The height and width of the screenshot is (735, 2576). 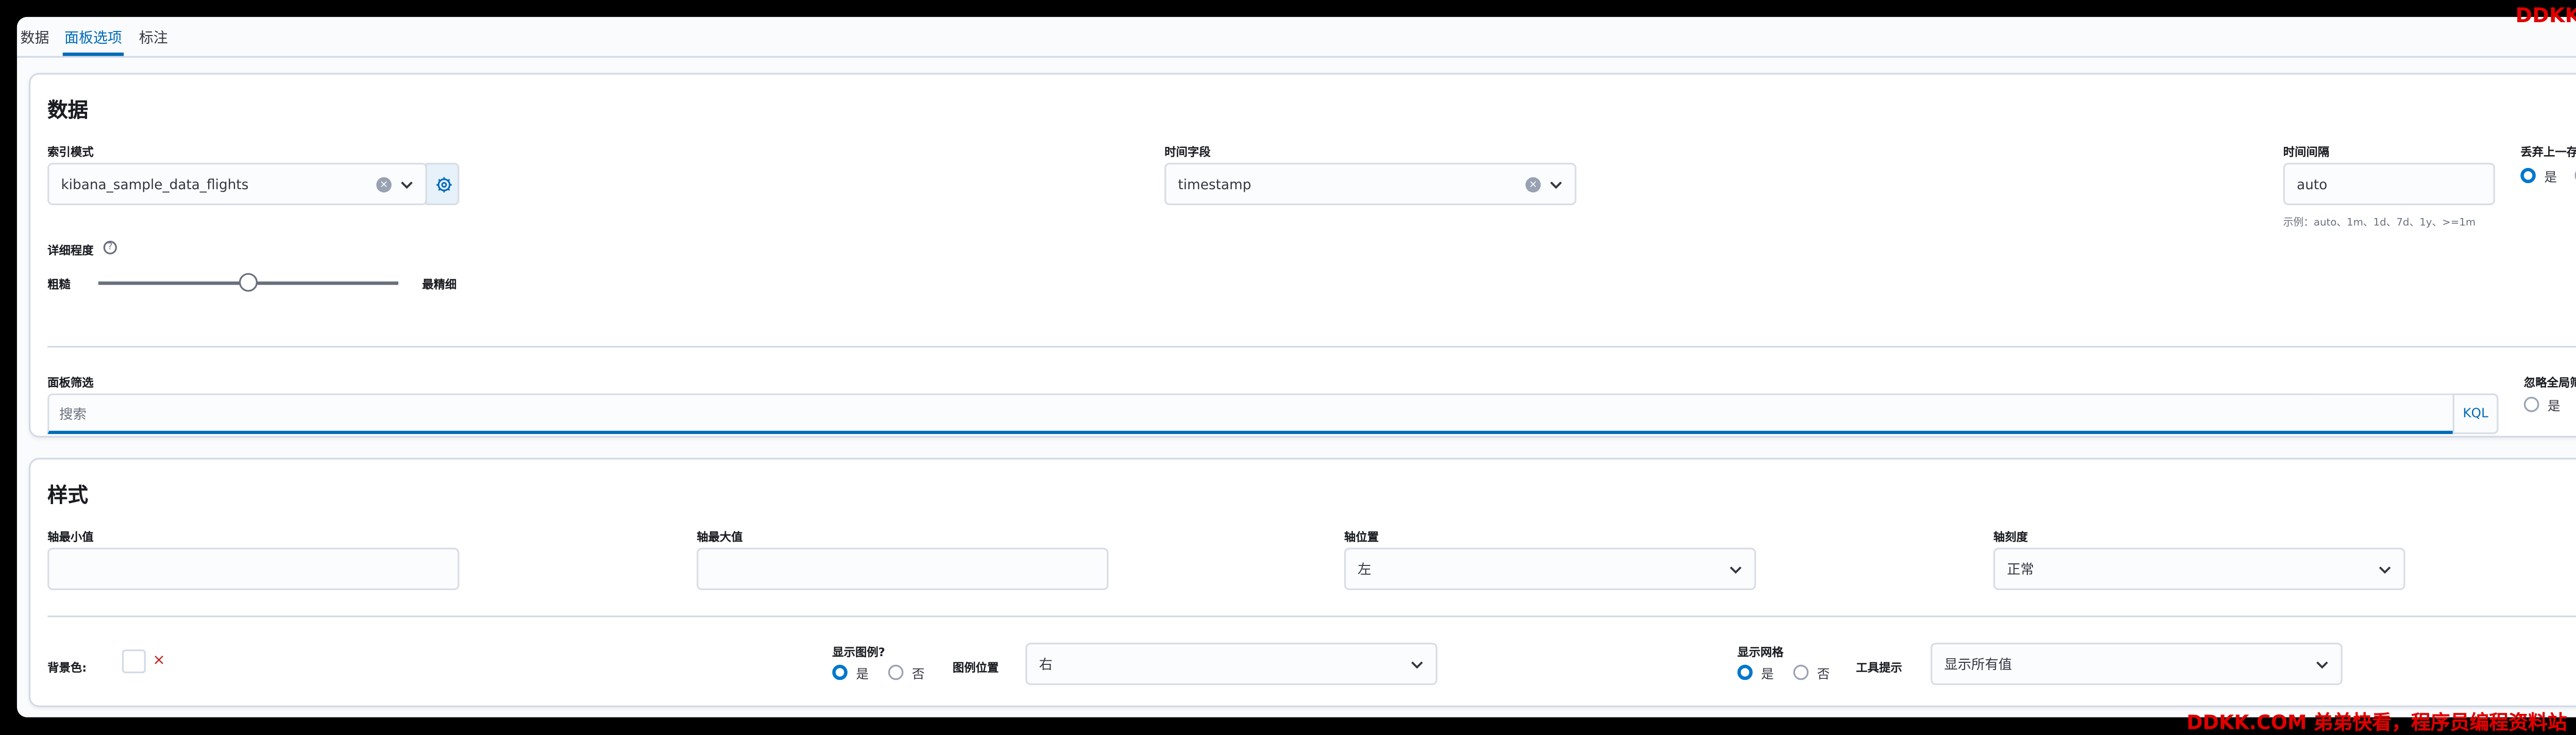 What do you see at coordinates (110, 248) in the screenshot?
I see `help-icon: ?` at bounding box center [110, 248].